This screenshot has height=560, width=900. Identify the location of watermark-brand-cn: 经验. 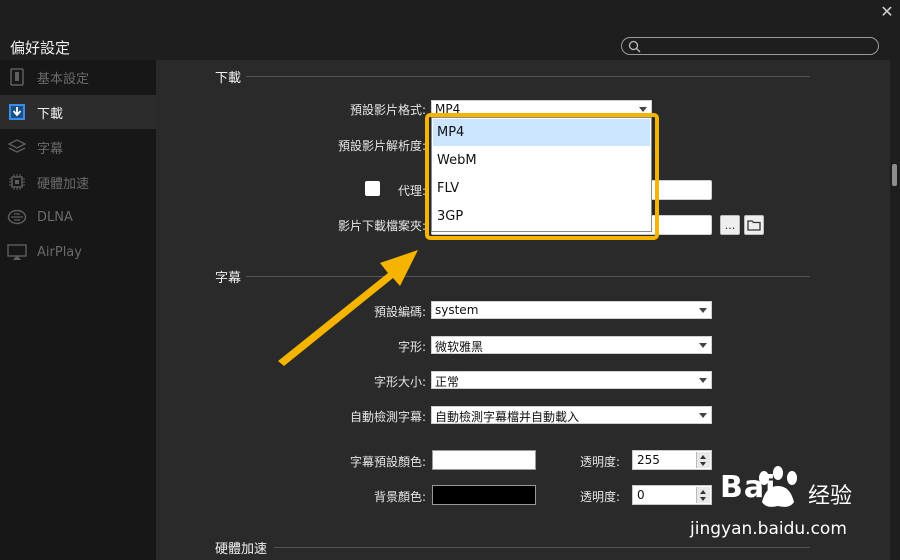
(830, 496).